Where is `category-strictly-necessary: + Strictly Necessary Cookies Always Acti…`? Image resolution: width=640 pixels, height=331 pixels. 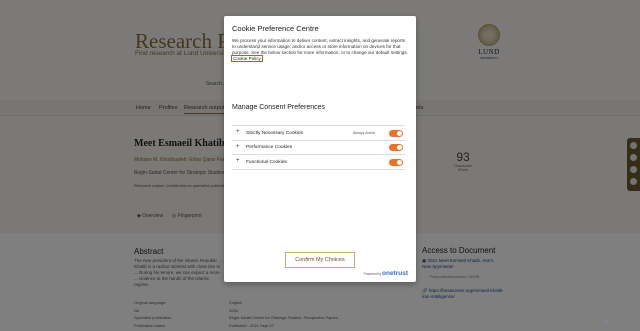 category-strictly-necessary: + Strictly Necessary Cookies Always Acti… is located at coordinates (318, 133).